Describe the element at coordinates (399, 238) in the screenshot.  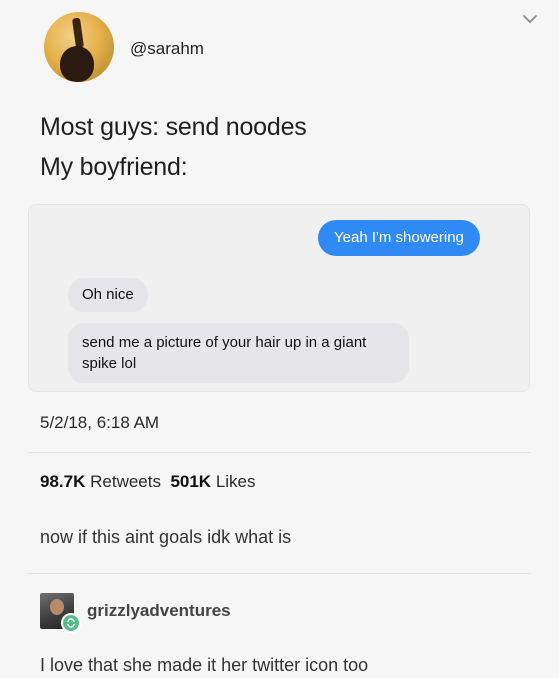
I see `sent-message-bubble: Yeah I'm showering` at that location.